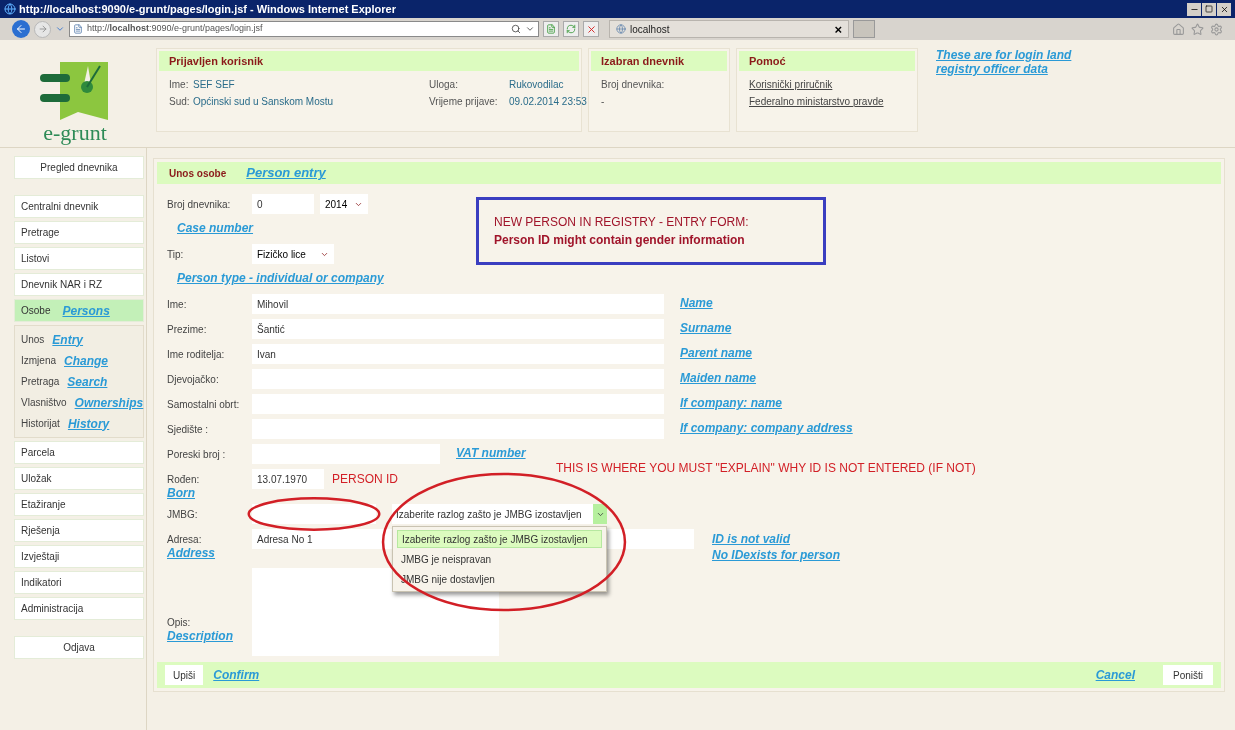  What do you see at coordinates (266, 354) in the screenshot?
I see `field-text: Ivan` at bounding box center [266, 354].